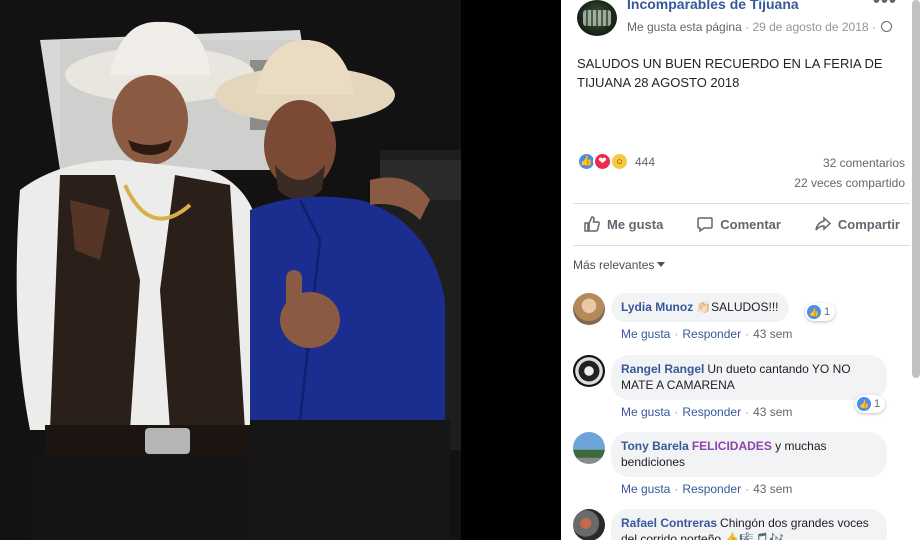 The width and height of the screenshot is (922, 540). I want to click on share-button: Compartir, so click(857, 224).